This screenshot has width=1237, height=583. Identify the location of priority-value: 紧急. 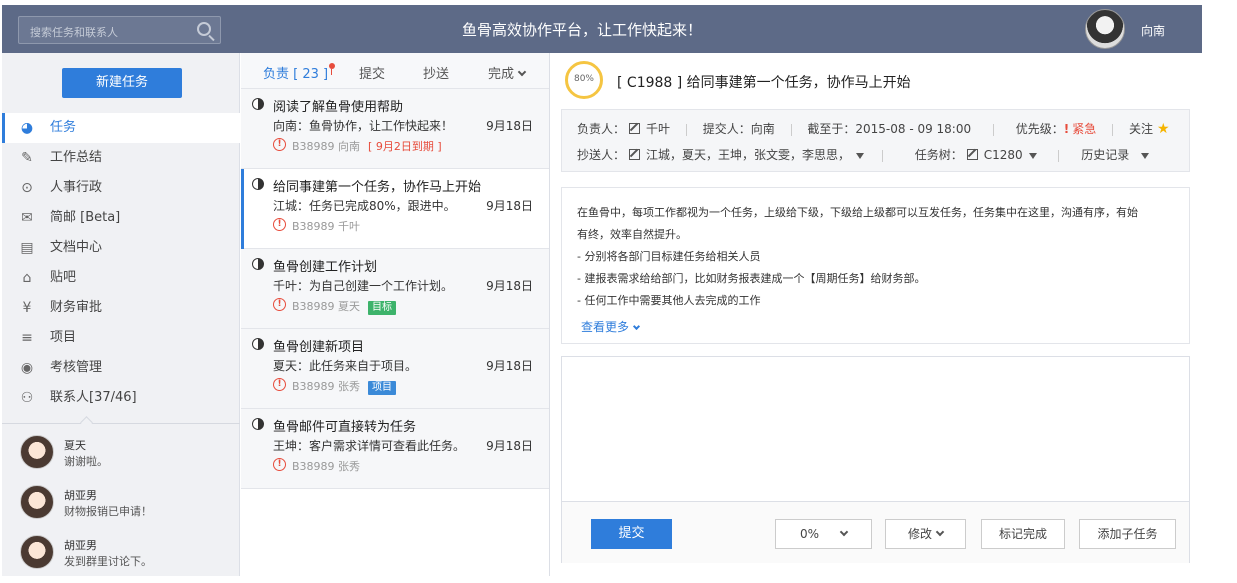
(1084, 129).